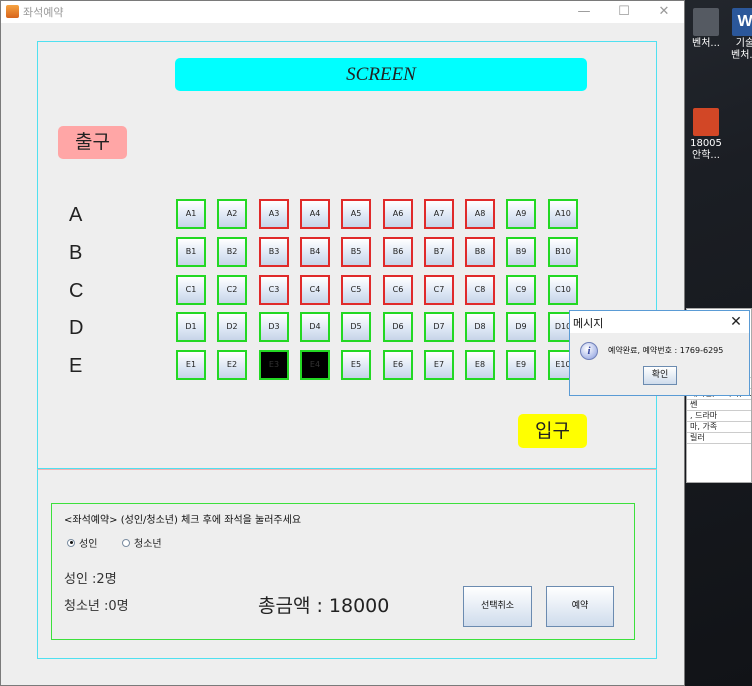  I want to click on radio-adult-label: 성인, so click(88, 544).